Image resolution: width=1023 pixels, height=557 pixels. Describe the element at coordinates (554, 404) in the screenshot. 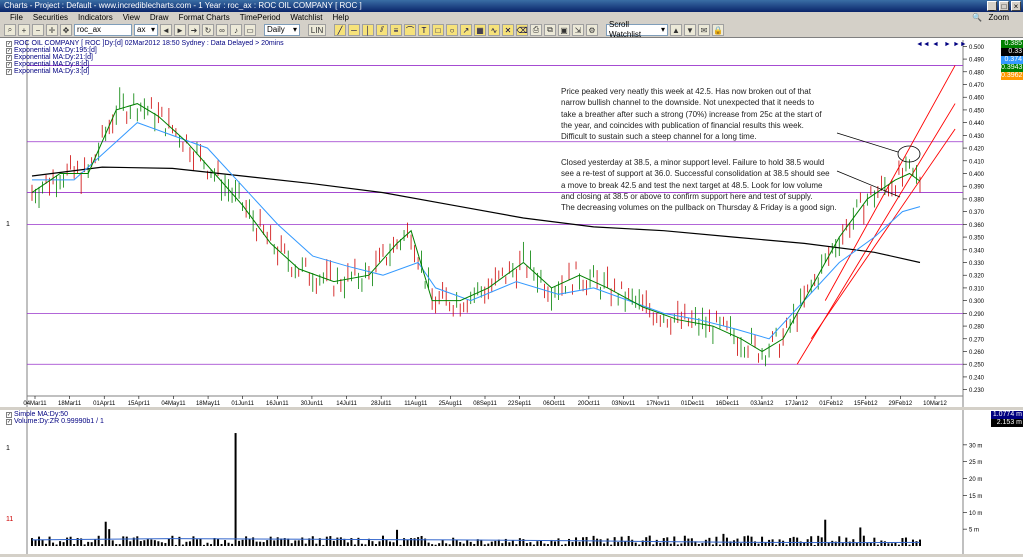

I see `x-tick-label: 06Oct11` at that location.